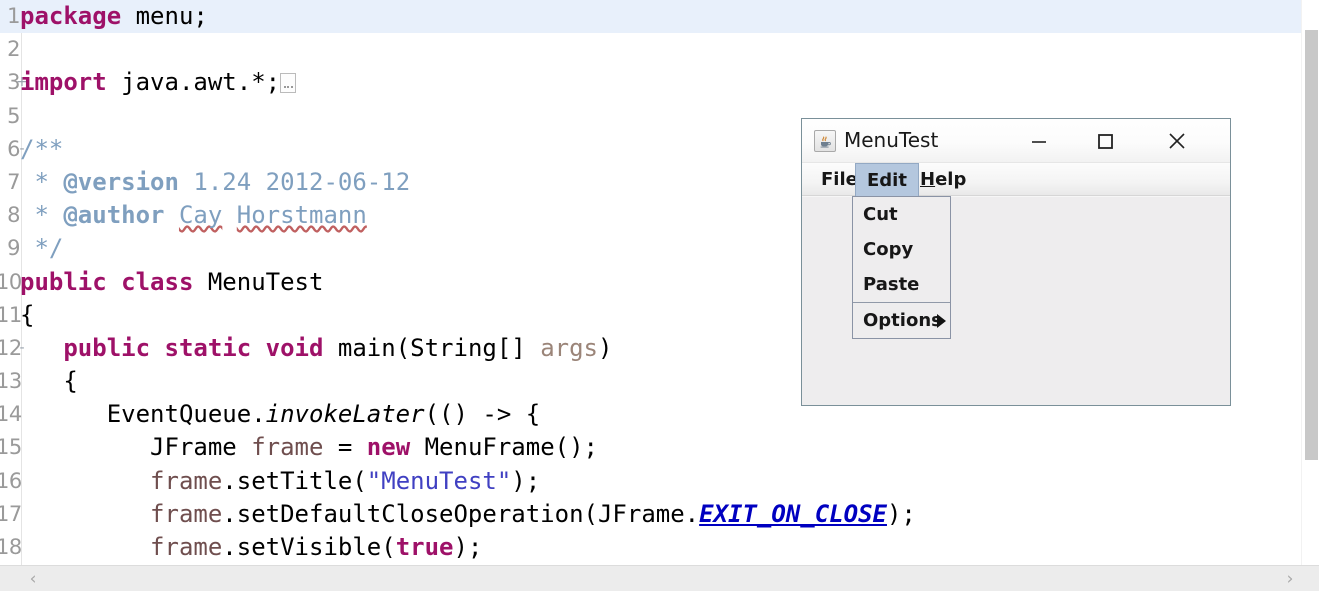 The image size is (1319, 591). Describe the element at coordinates (172, 281) in the screenshot. I see `code-line-text: public class MenuTest` at that location.